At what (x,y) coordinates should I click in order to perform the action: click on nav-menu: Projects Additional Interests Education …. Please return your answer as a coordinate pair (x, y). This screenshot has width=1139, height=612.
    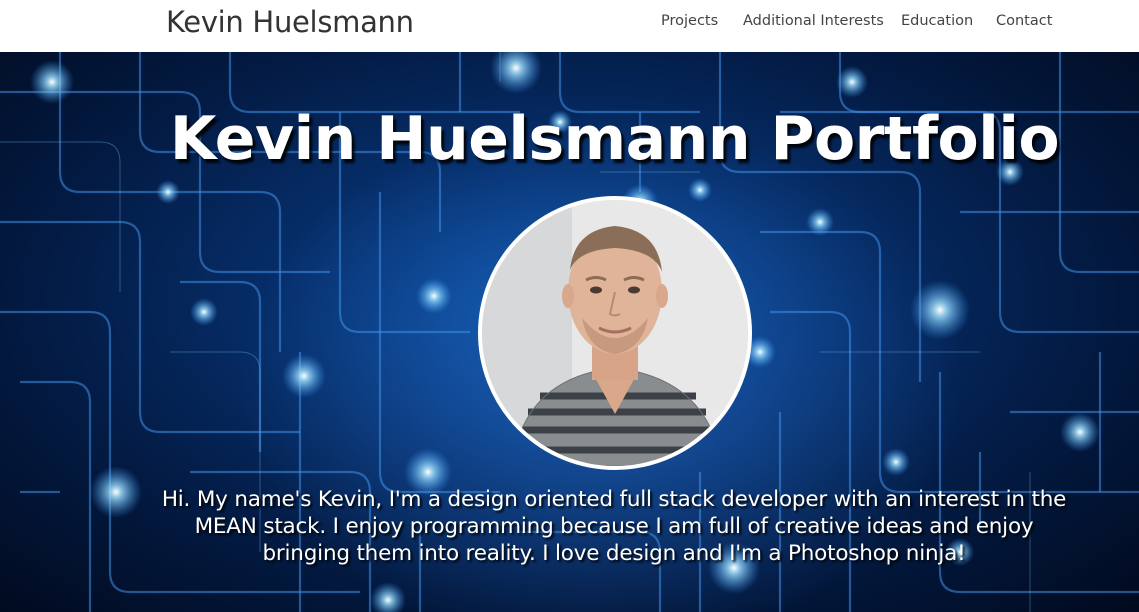
    Looking at the image, I should click on (569, 22).